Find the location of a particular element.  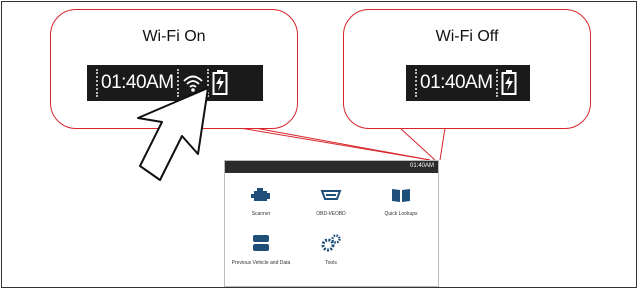

app-label: Quick Lookups is located at coordinates (401, 214).